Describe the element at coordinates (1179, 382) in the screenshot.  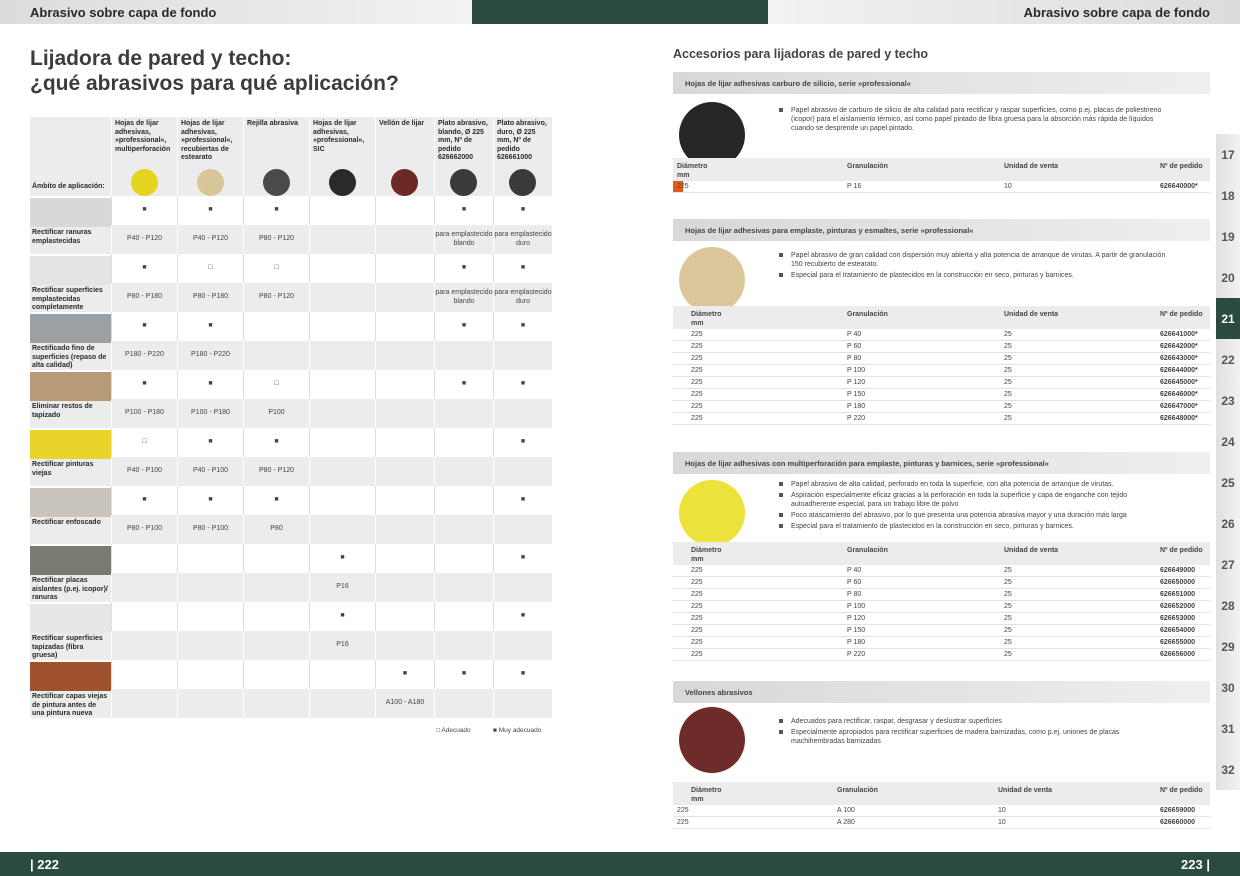
I see `table-cell: 626645000*` at that location.